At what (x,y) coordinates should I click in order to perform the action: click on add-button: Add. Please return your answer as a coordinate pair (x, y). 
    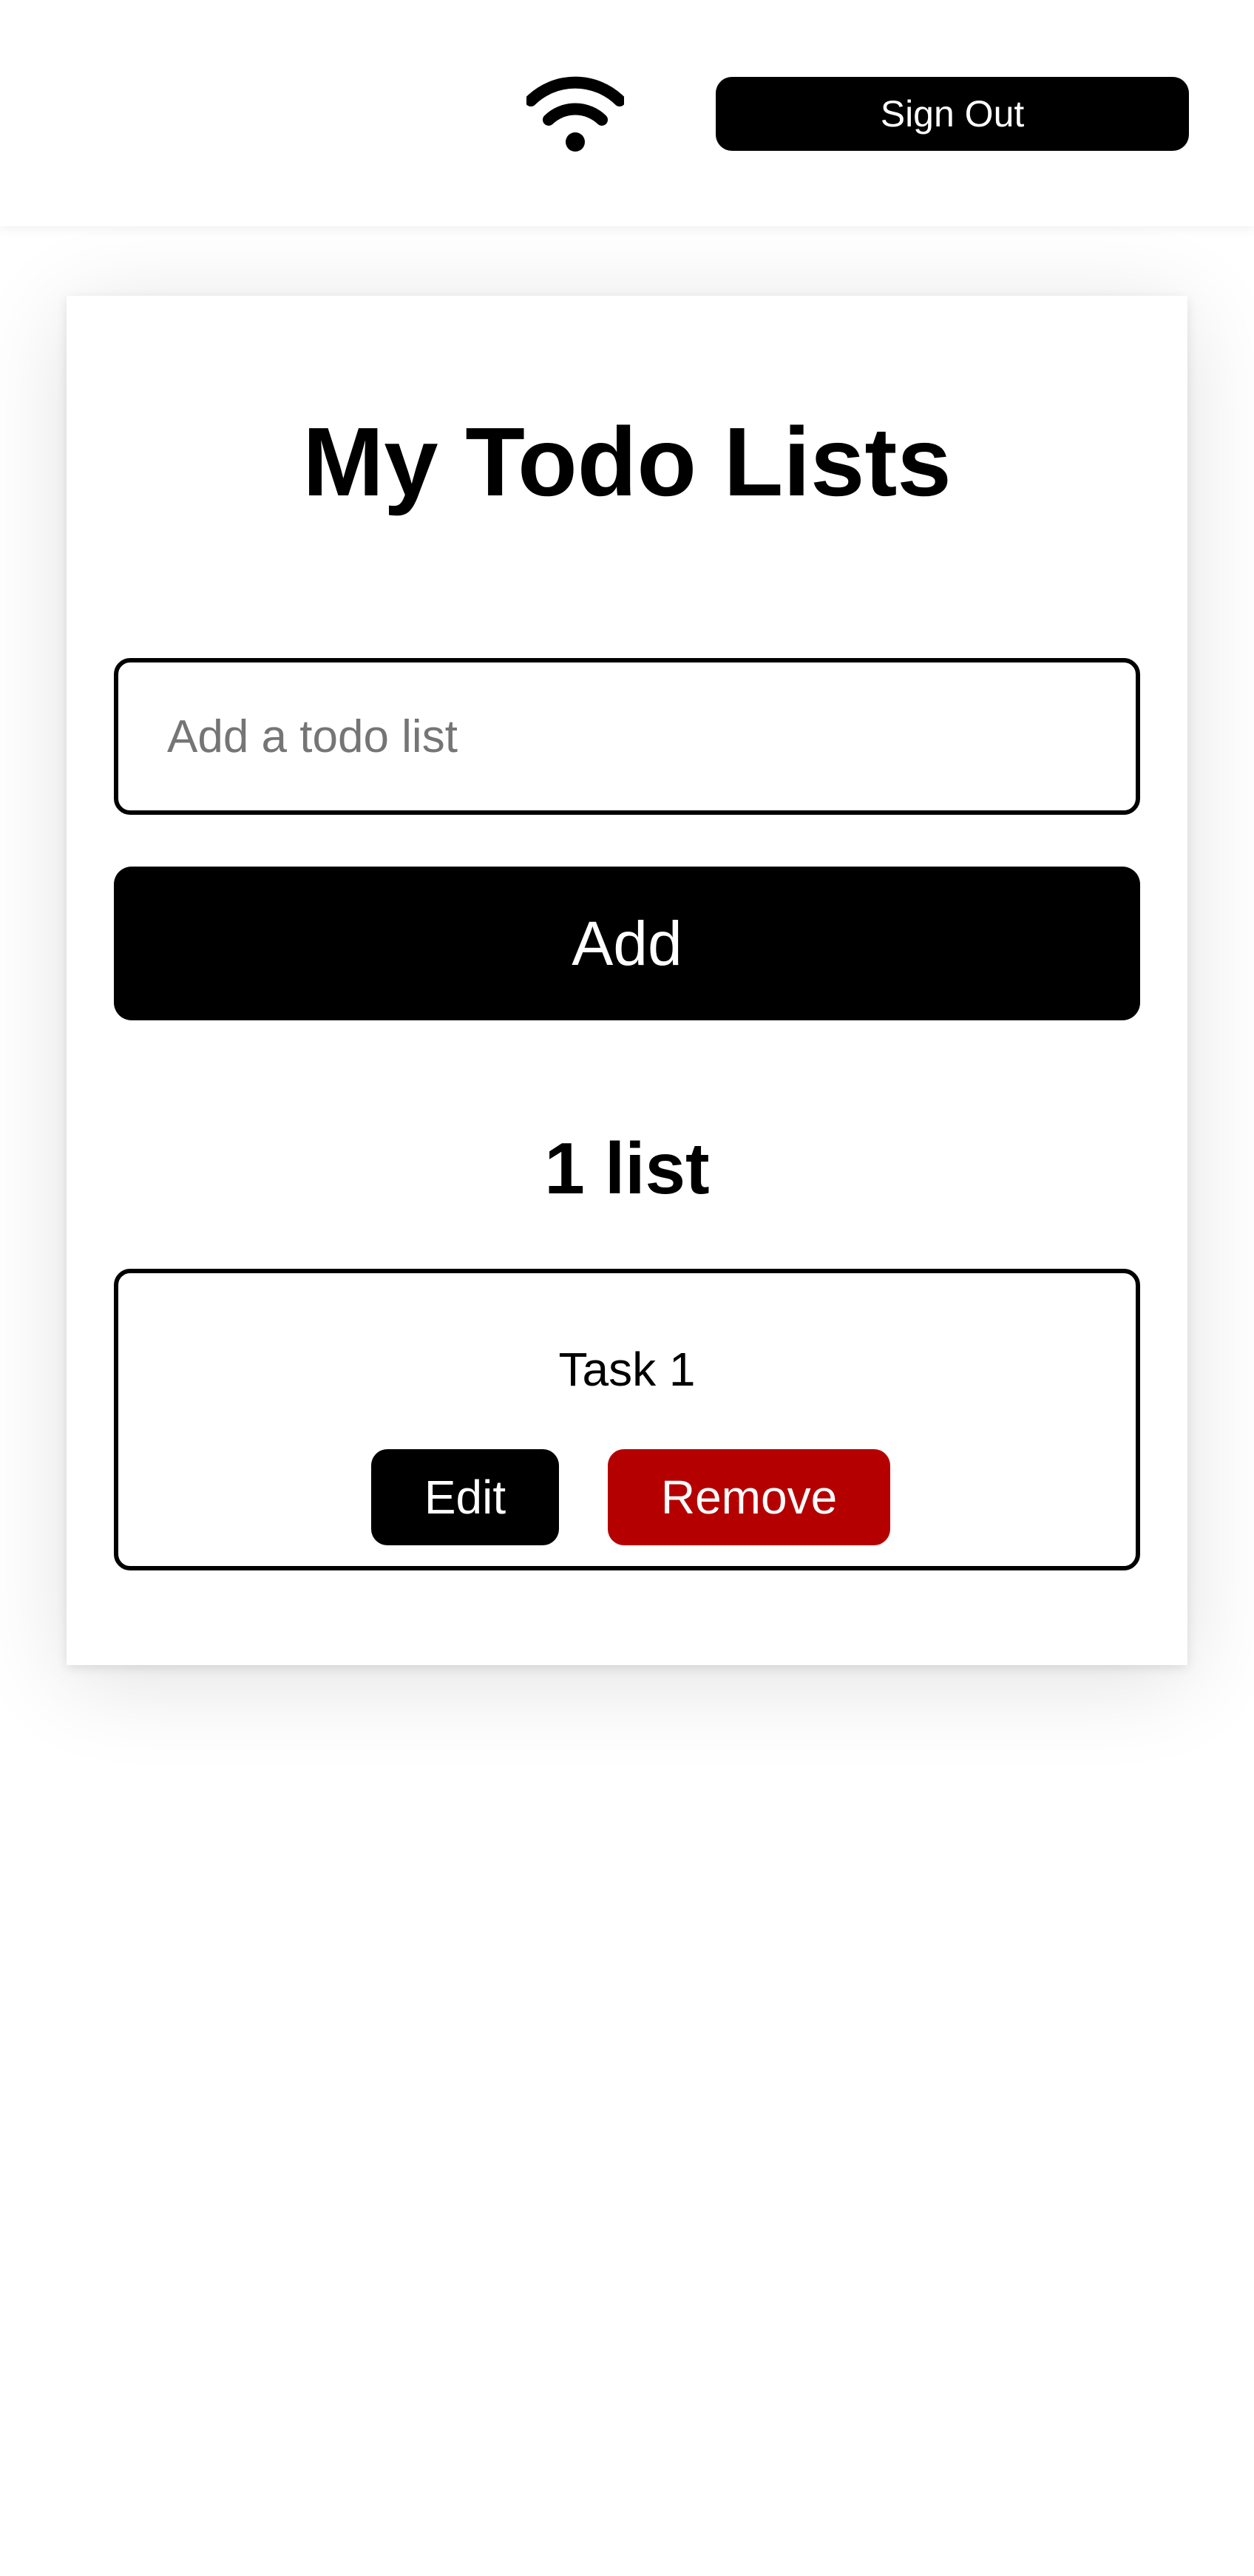
    Looking at the image, I should click on (627, 943).